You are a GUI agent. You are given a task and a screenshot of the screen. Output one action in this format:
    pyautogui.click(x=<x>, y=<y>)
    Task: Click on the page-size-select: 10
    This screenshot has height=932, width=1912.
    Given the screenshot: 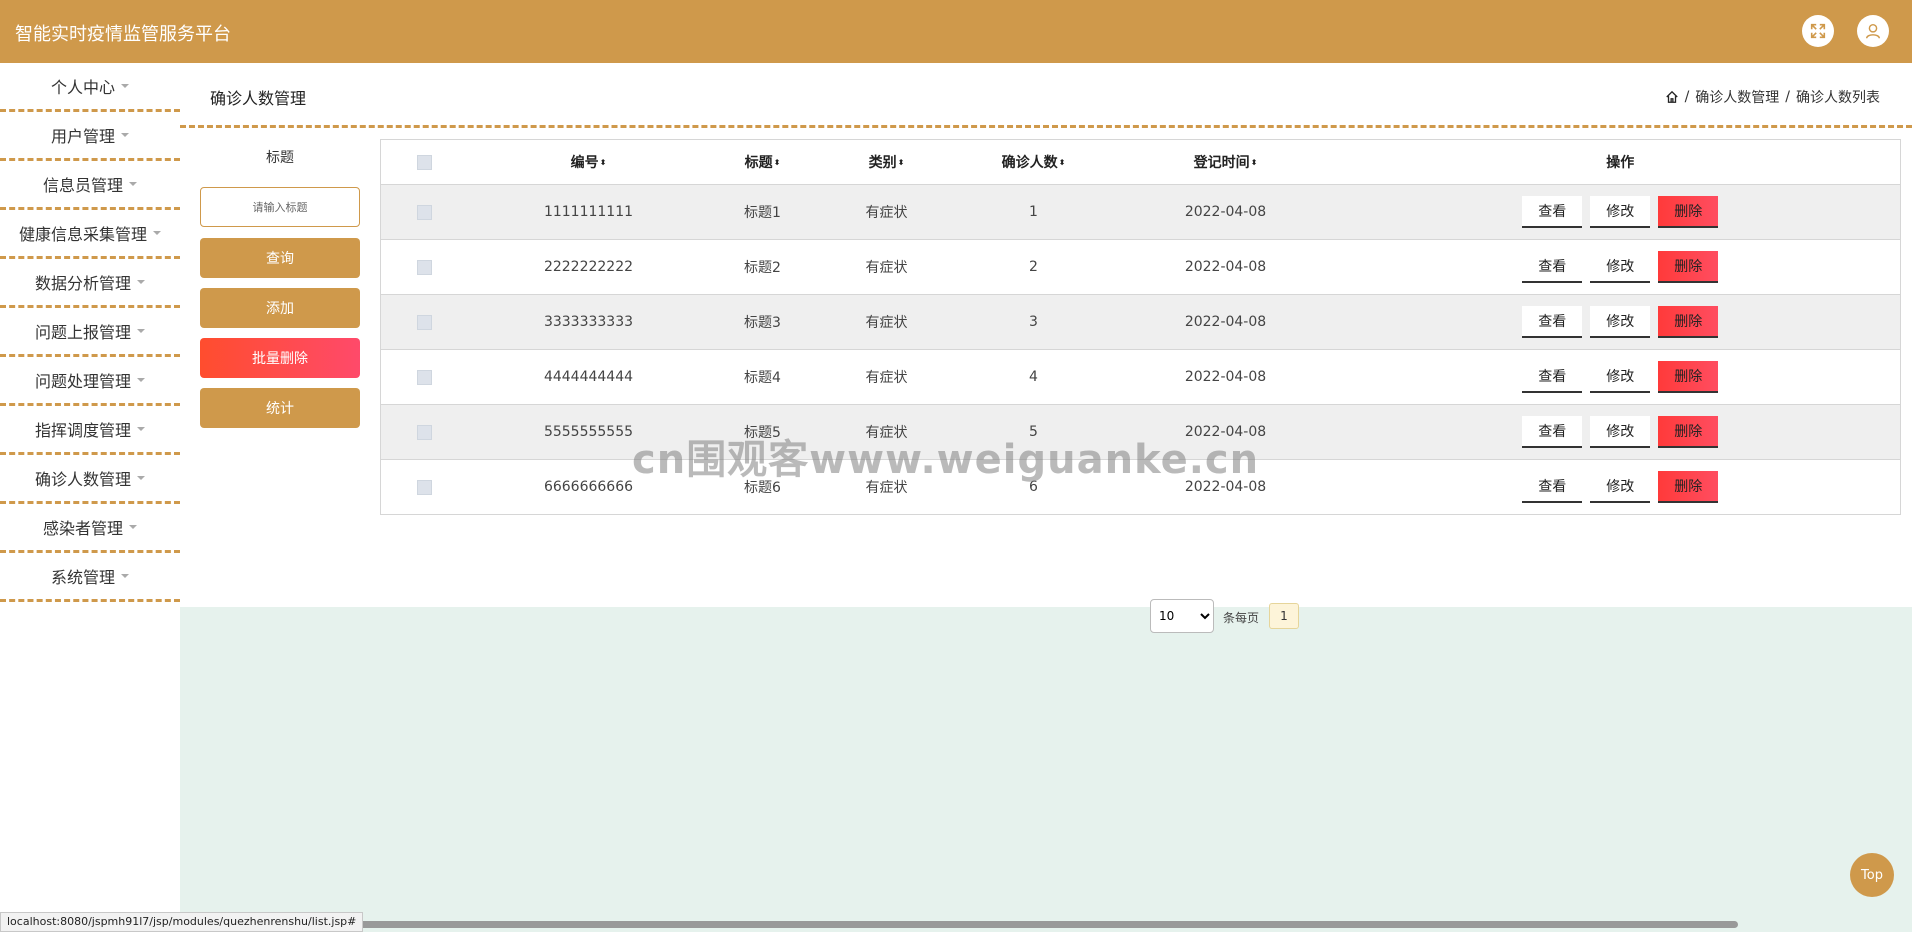 What is the action you would take?
    pyautogui.click(x=1182, y=616)
    